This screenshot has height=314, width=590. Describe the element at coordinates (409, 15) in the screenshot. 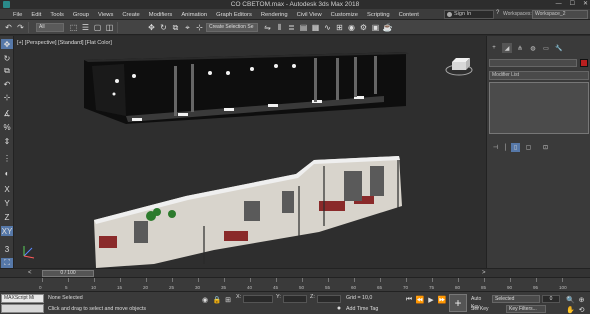

I see `menu-content: Content` at that location.